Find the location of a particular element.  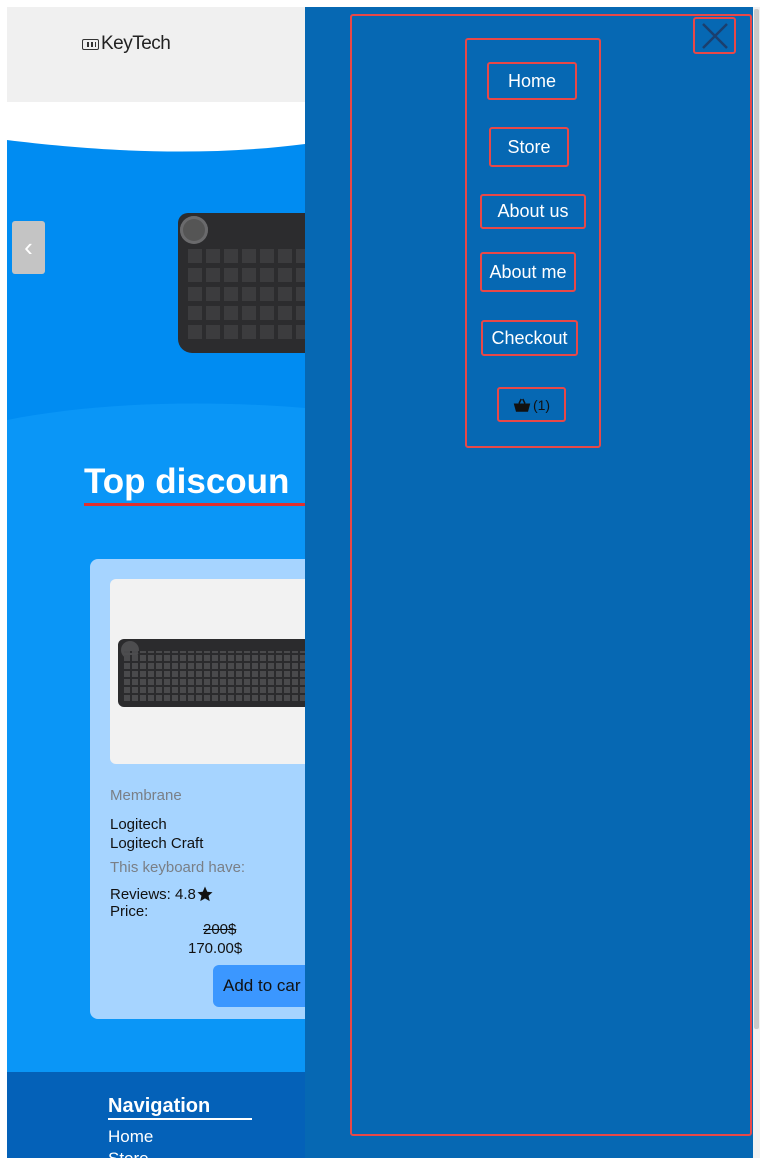

logo: KeyTech is located at coordinates (126, 44).